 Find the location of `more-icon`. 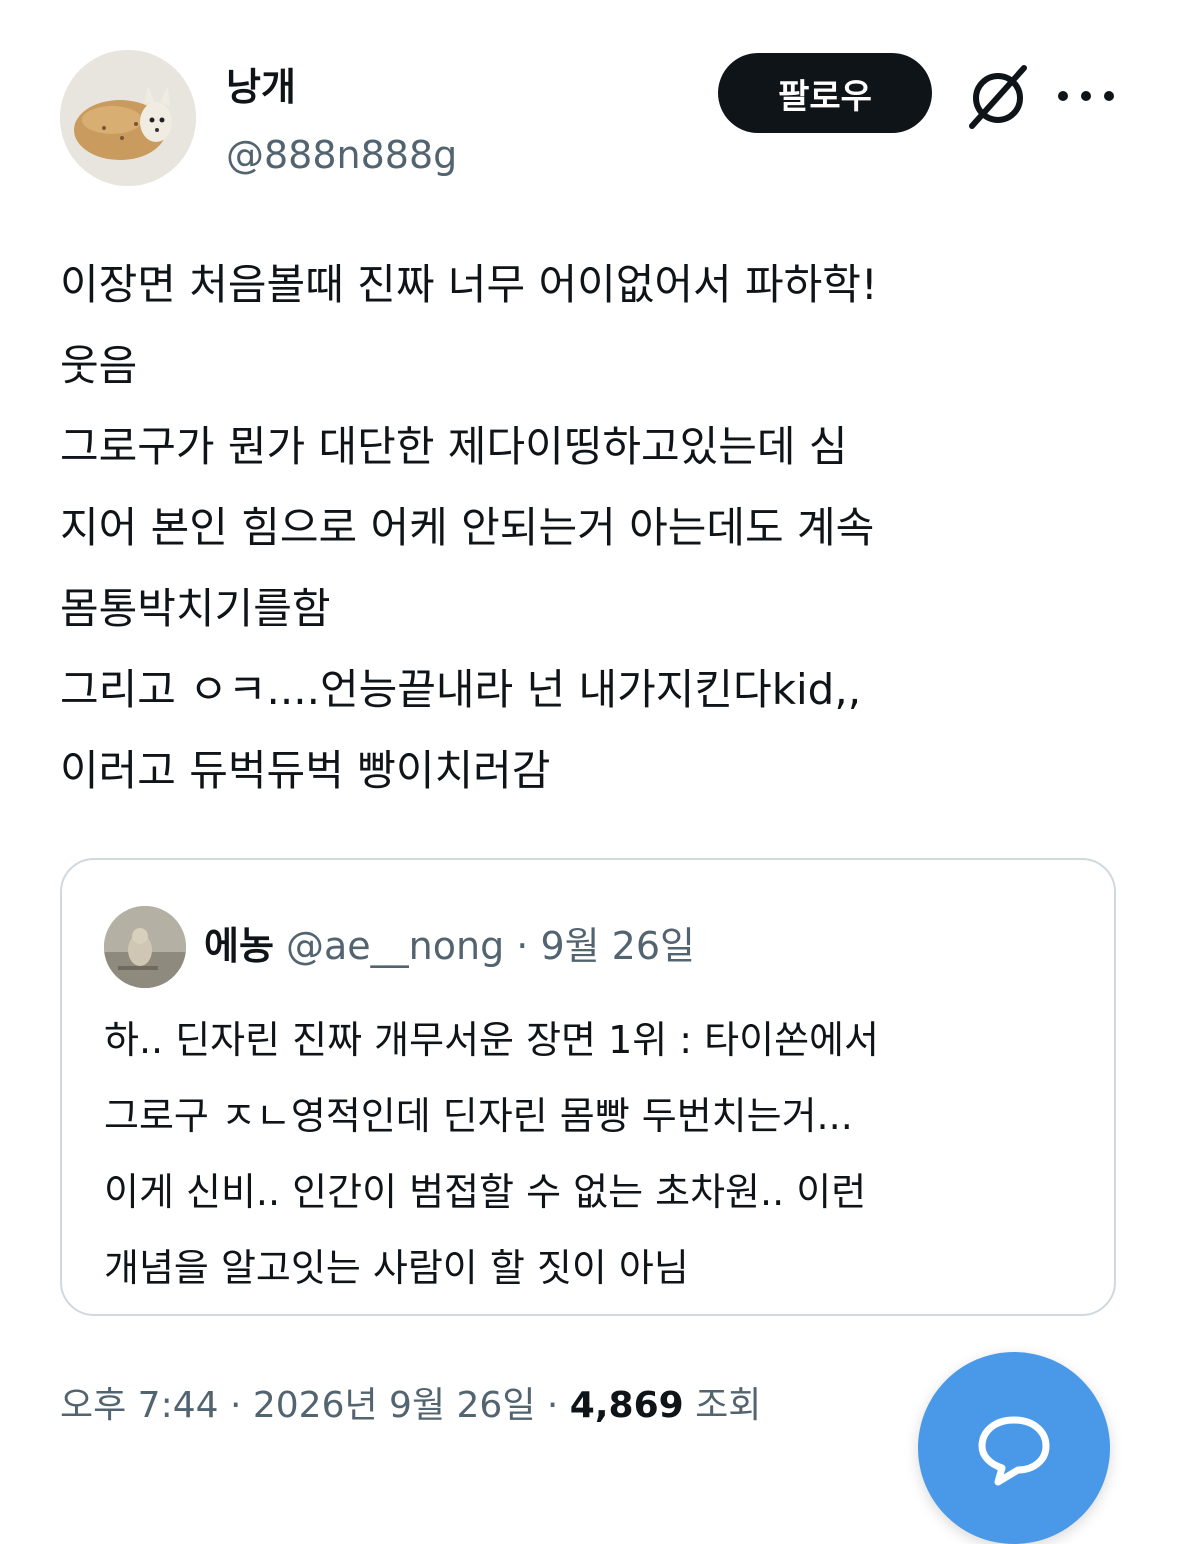

more-icon is located at coordinates (1086, 96).